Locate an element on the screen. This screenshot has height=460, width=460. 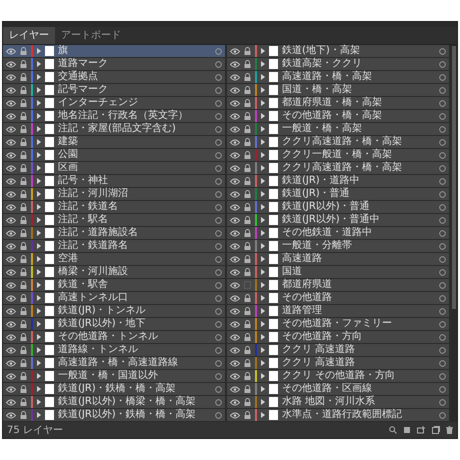
layer-row: 鉄道(JR以外)・普通中 is located at coordinates (338, 220).